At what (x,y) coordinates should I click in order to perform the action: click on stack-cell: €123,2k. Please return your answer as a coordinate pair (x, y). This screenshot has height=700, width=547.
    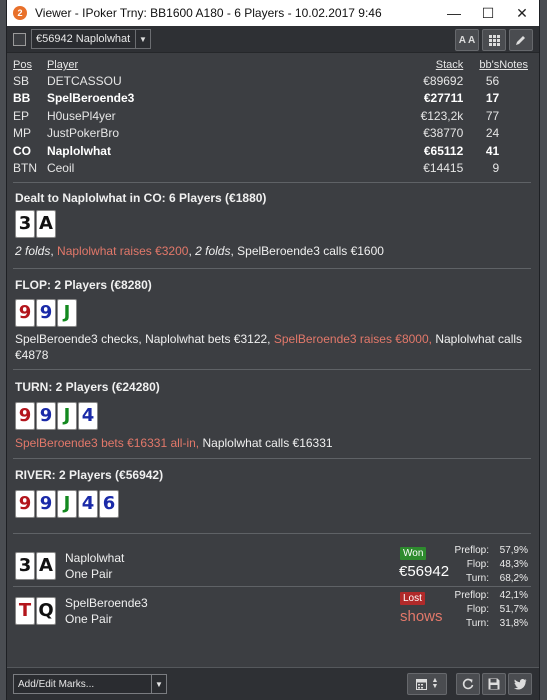
    Looking at the image, I should click on (442, 115).